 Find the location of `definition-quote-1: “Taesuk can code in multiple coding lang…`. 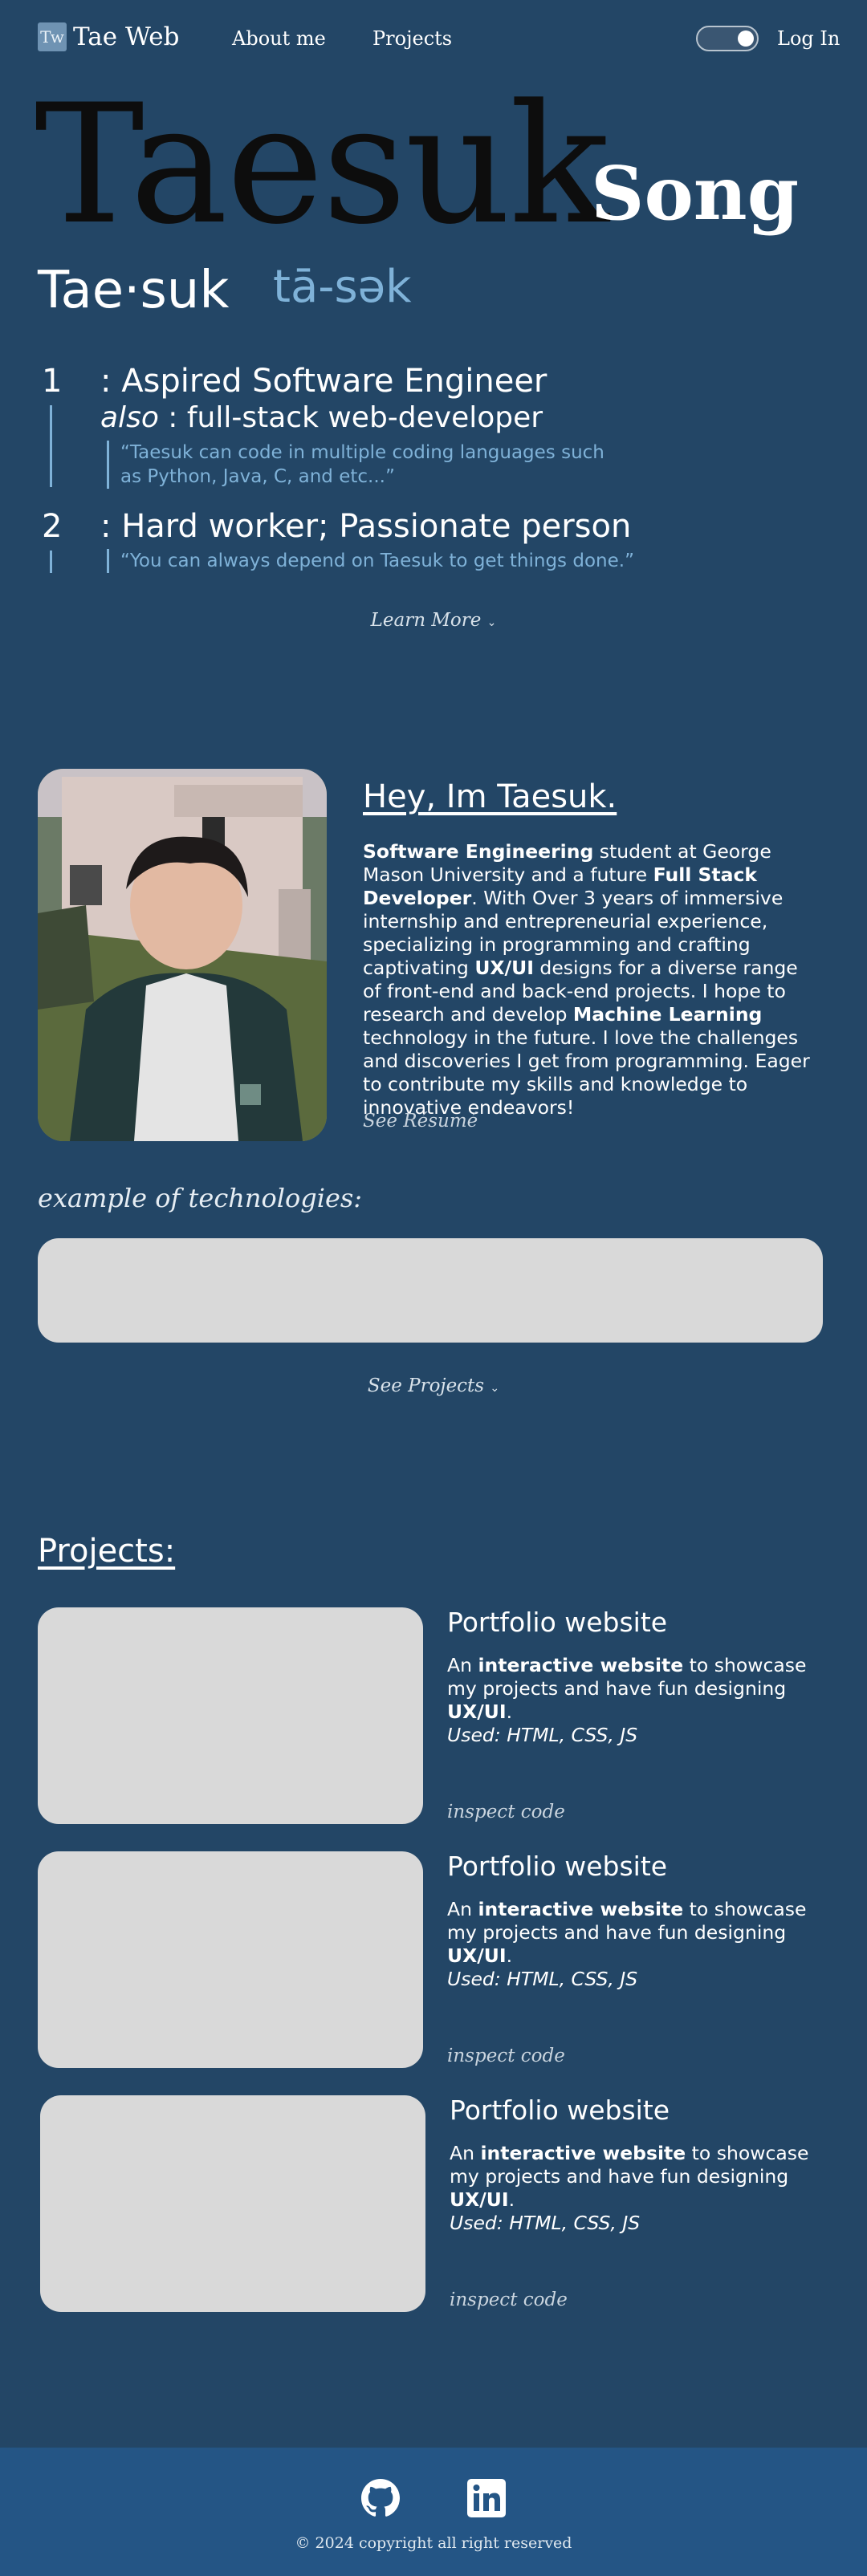

definition-quote-1: “Taesuk can code in multiple coding lang… is located at coordinates (364, 465).